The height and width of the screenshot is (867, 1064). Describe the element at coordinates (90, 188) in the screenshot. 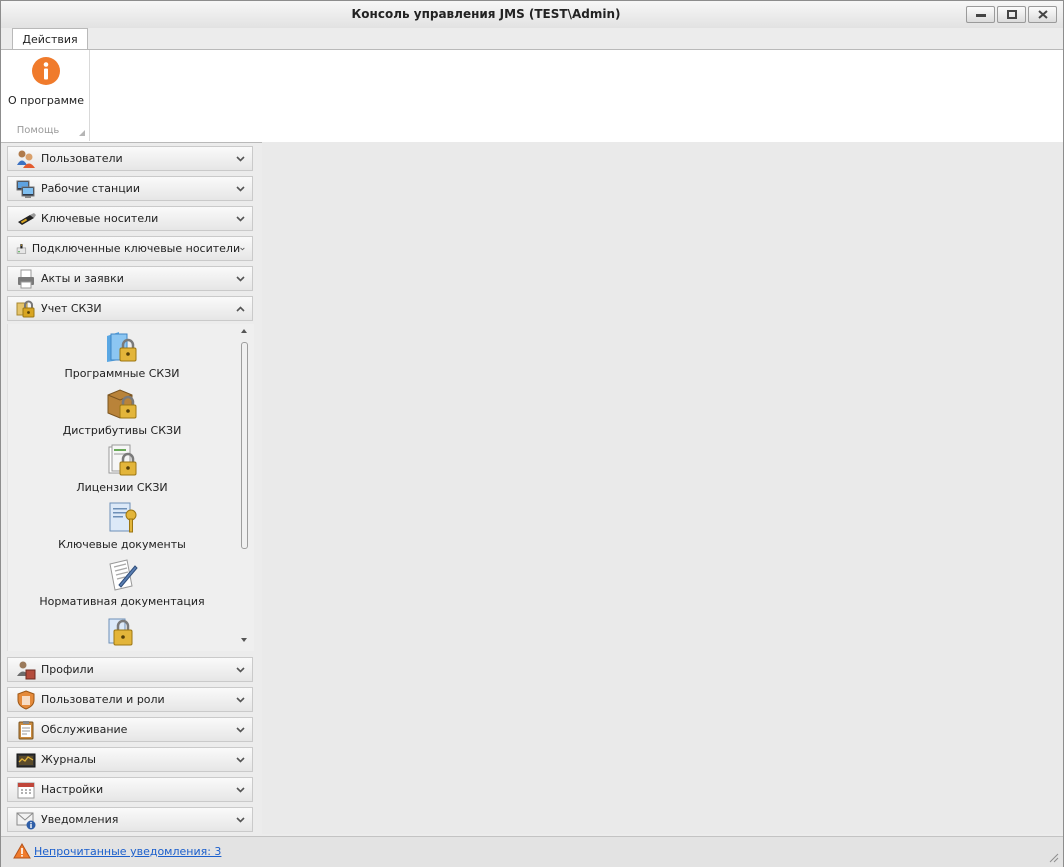

I see `nav-section-label: Рабочие станции` at that location.